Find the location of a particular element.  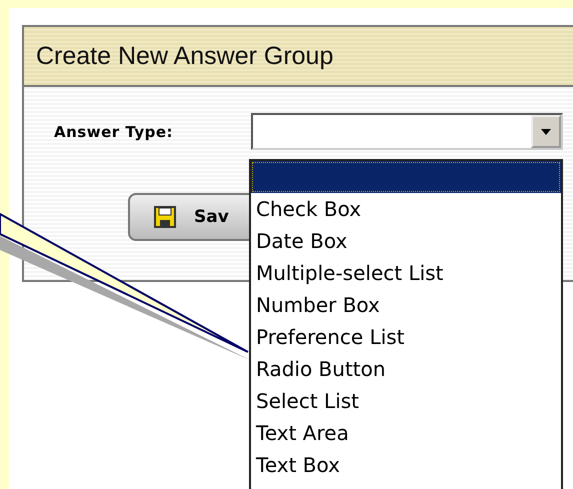

panel-title: Create New Answer Group is located at coordinates (298, 57).